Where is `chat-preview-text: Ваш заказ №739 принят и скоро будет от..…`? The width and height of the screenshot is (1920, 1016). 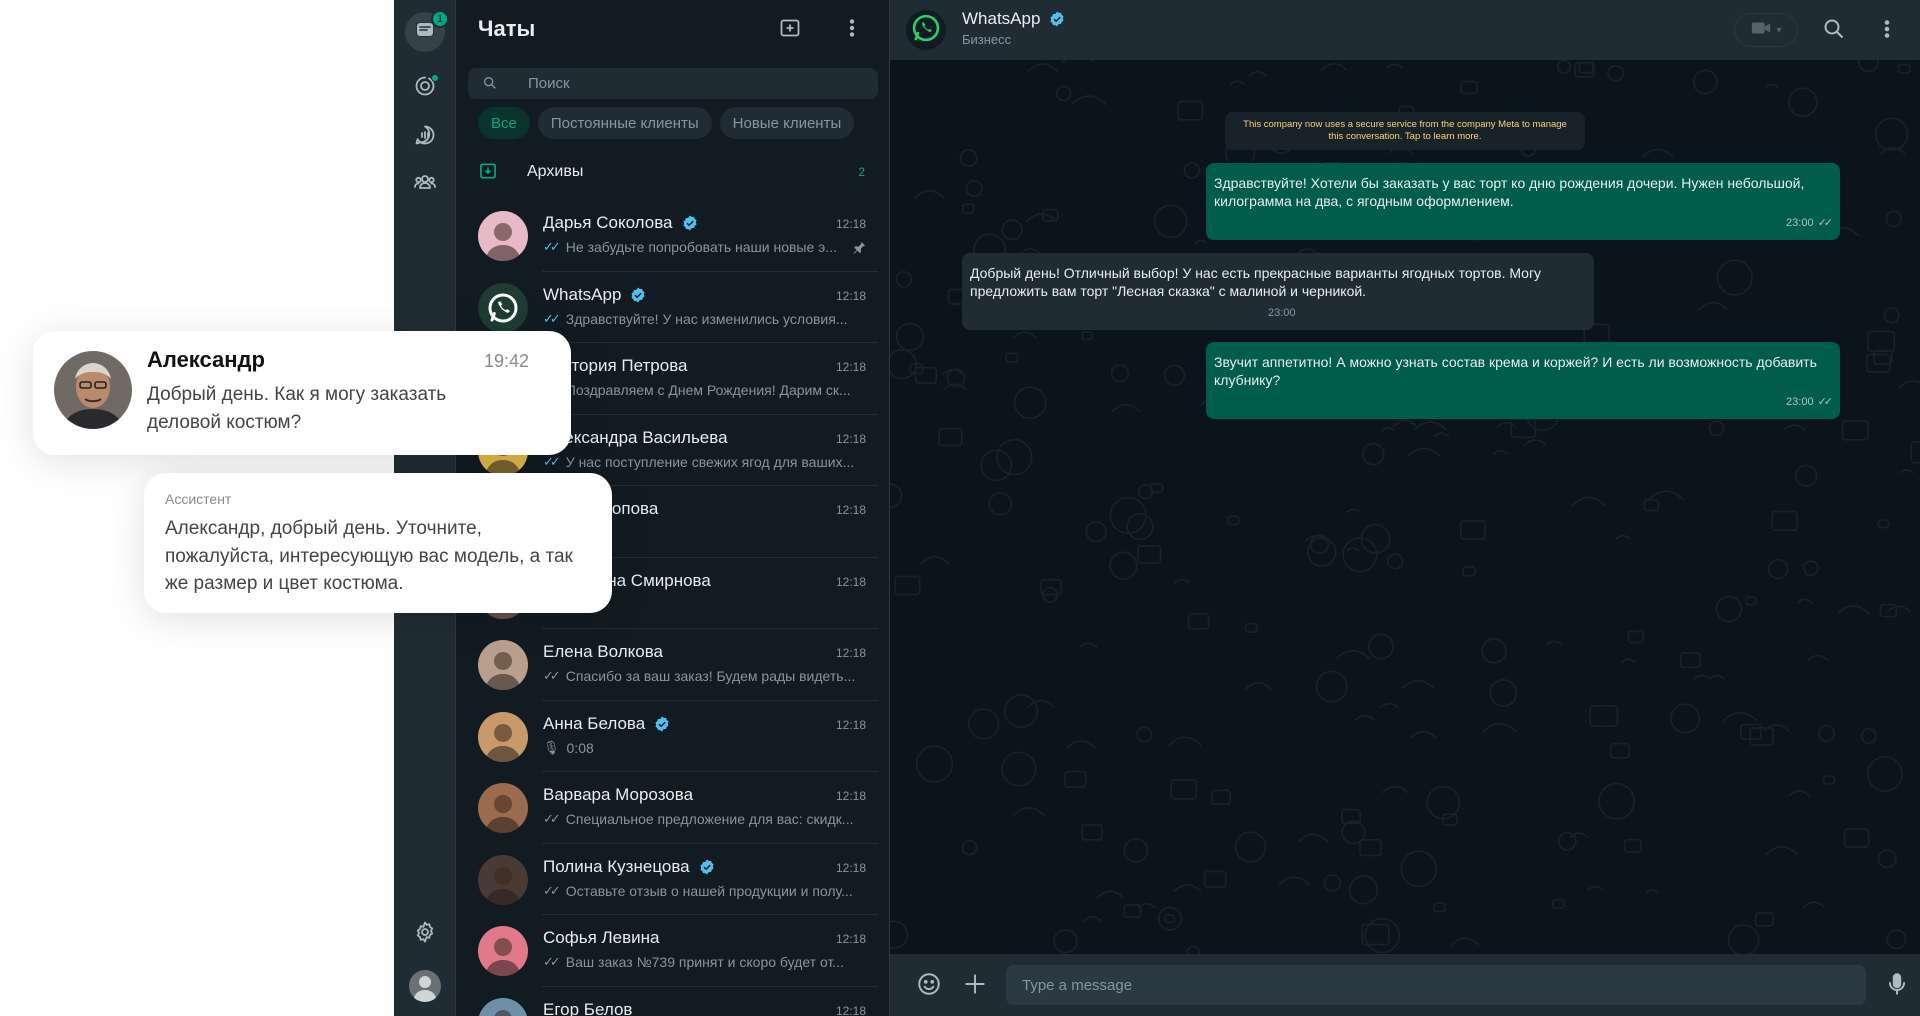
chat-preview-text: Ваш заказ №739 принят и скоро будет от..… is located at coordinates (704, 962).